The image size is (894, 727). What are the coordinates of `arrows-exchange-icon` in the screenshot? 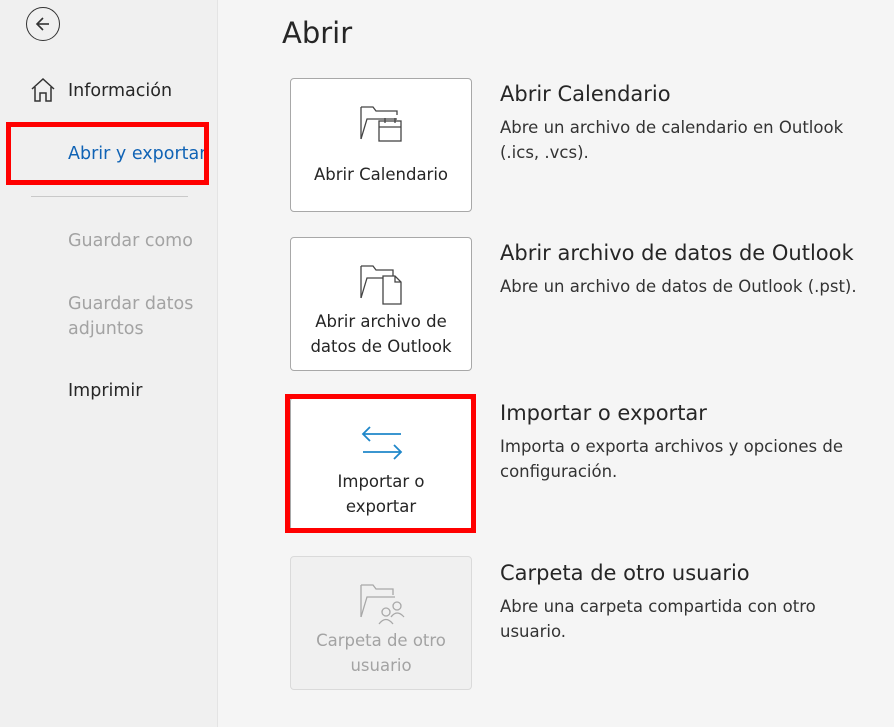 It's located at (382, 443).